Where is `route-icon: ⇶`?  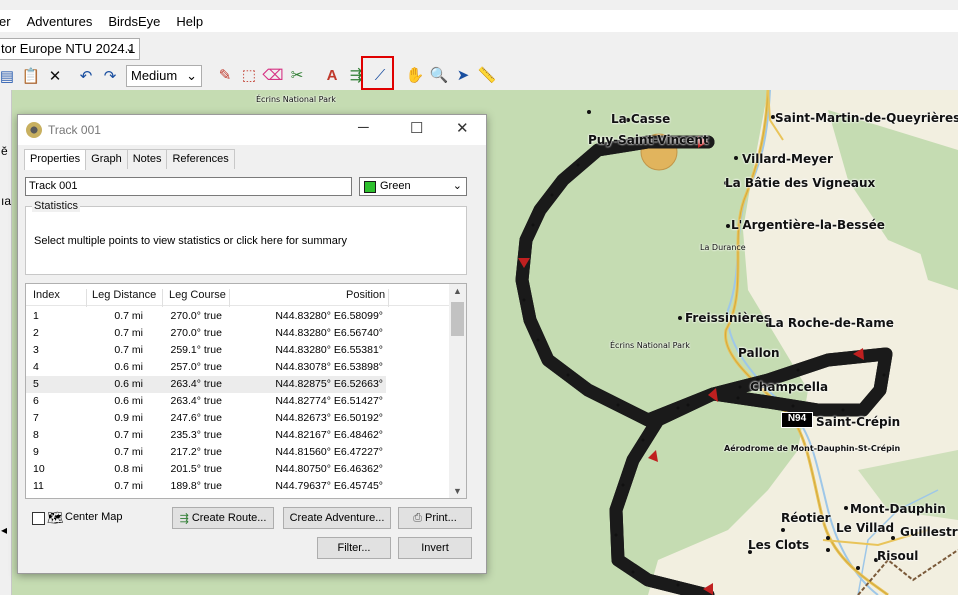
route-icon: ⇶ is located at coordinates (184, 518).